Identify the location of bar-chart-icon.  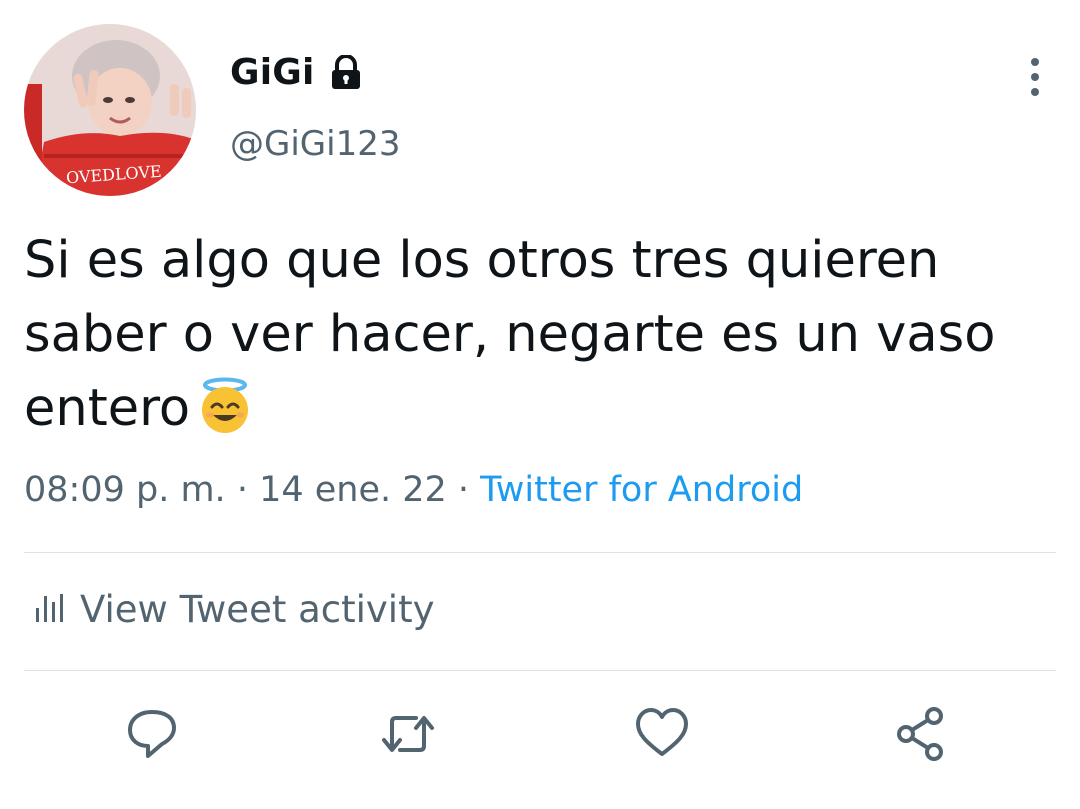
(49, 610).